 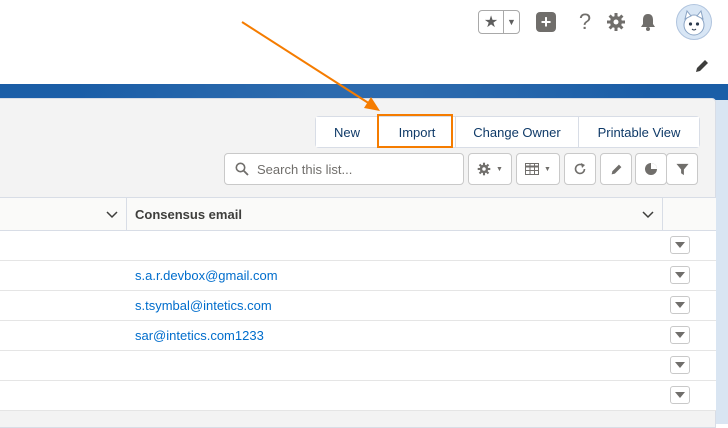 I want to click on bell-icon, so click(x=648, y=22).